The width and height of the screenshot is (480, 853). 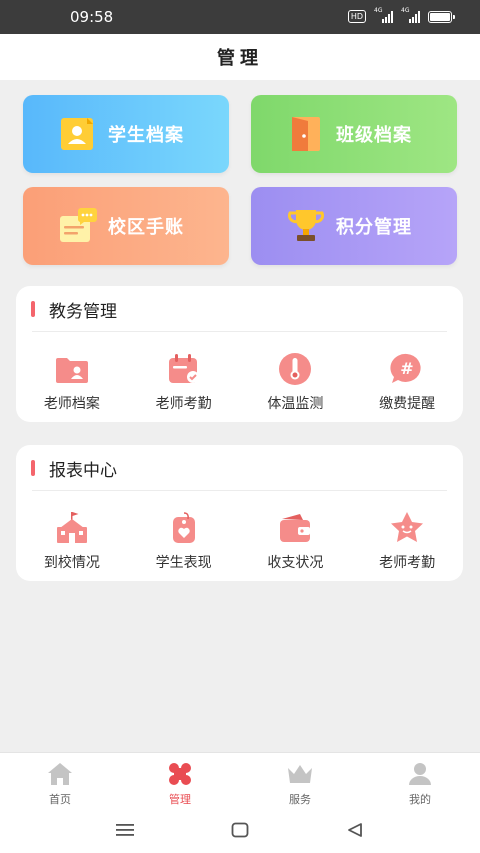 What do you see at coordinates (78, 134) in the screenshot?
I see `student-file-icon` at bounding box center [78, 134].